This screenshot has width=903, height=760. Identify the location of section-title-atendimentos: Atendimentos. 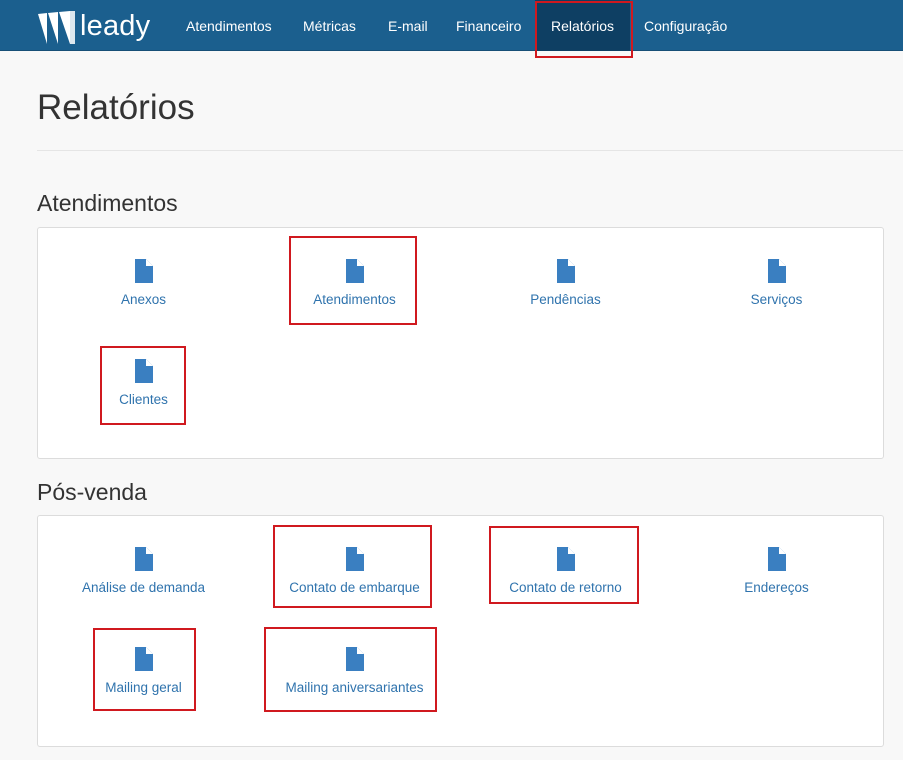
(107, 203).